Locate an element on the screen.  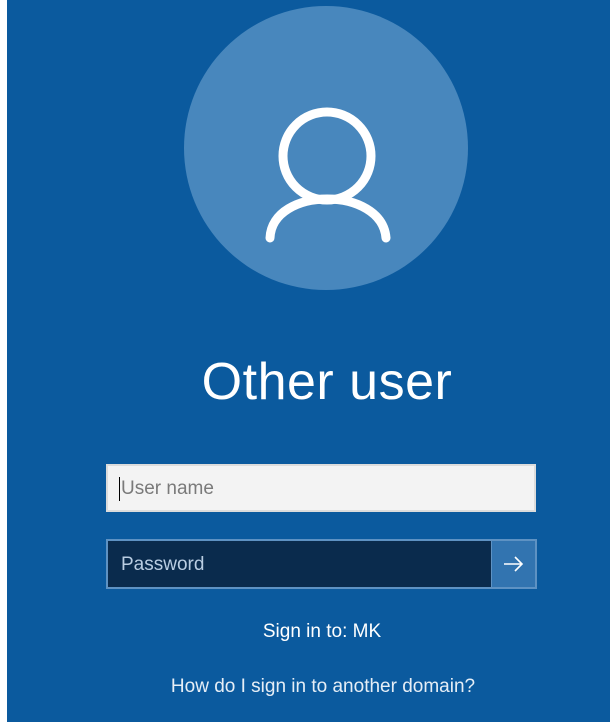
user-silhouette-icon is located at coordinates (328, 175).